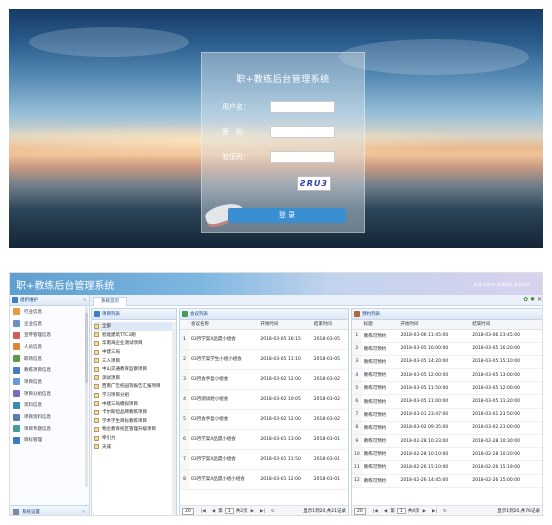  I want to click on row-number: 5, so click(357, 388).